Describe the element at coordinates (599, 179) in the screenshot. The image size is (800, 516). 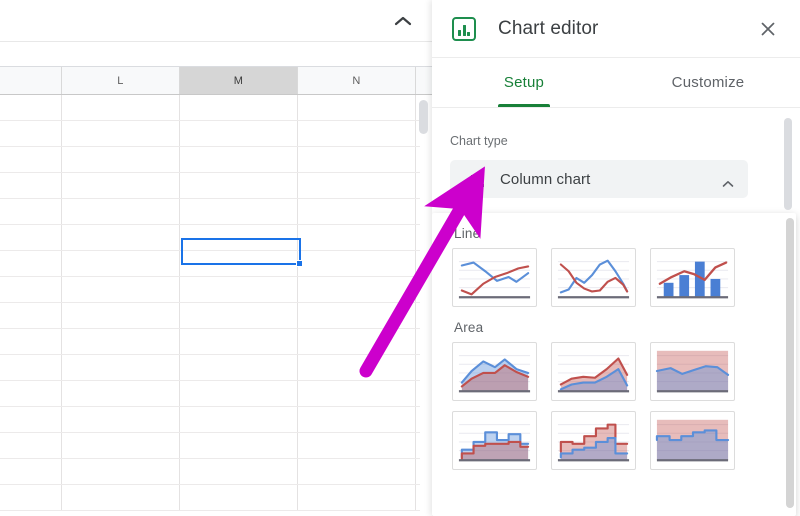
I see `chart-type-select: Column chart` at that location.